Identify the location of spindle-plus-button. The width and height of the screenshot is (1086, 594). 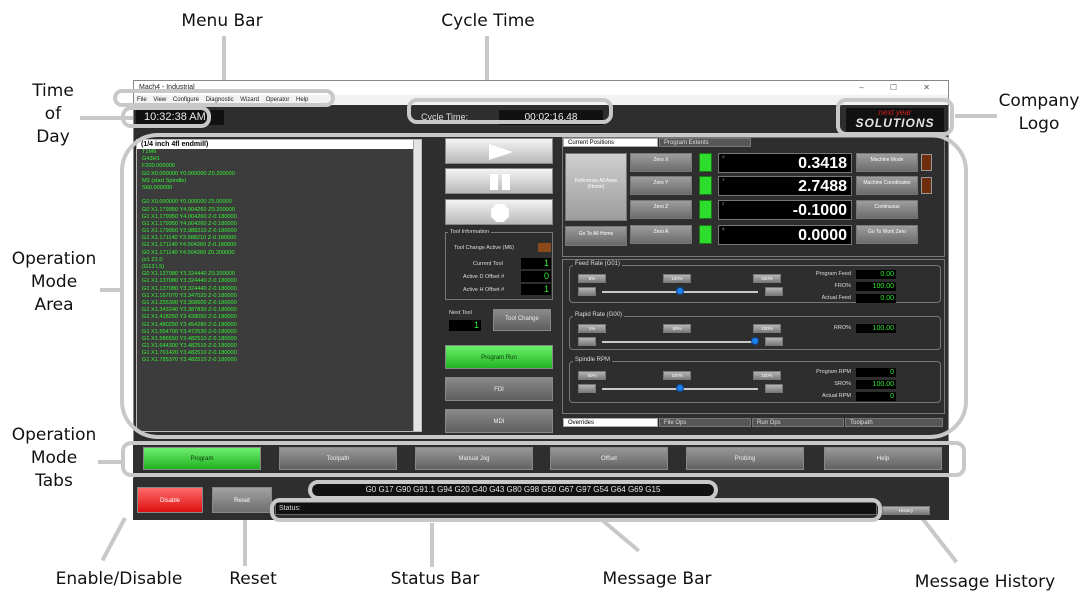
(774, 388).